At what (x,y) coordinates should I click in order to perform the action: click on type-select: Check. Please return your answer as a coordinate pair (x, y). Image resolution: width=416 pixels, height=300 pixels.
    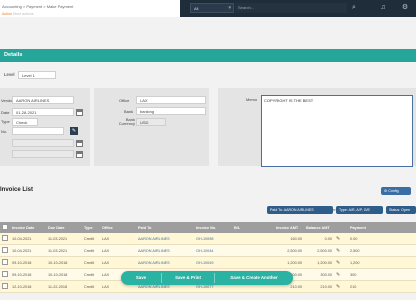
    Looking at the image, I should click on (25, 122).